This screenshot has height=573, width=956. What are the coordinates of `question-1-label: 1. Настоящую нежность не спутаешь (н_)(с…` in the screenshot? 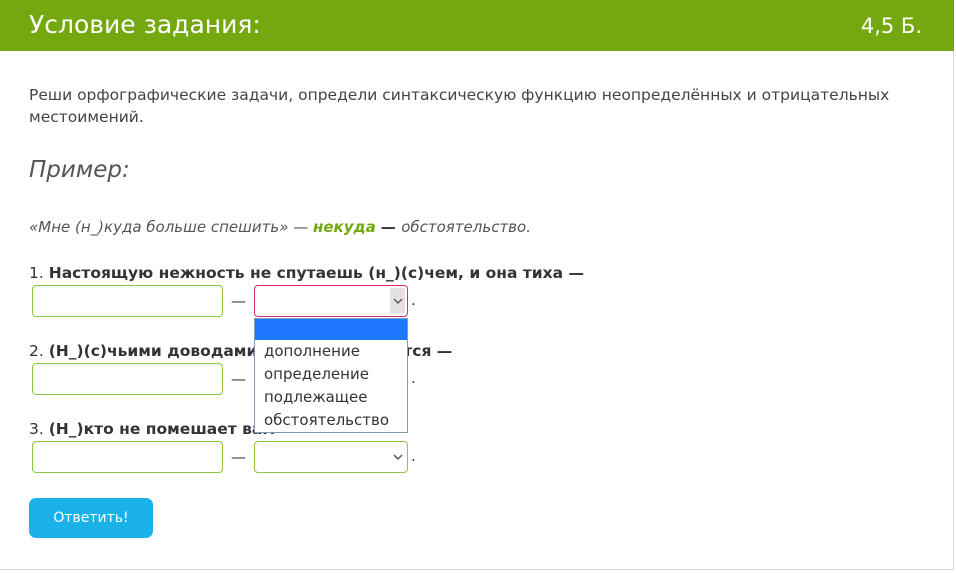 It's located at (306, 273).